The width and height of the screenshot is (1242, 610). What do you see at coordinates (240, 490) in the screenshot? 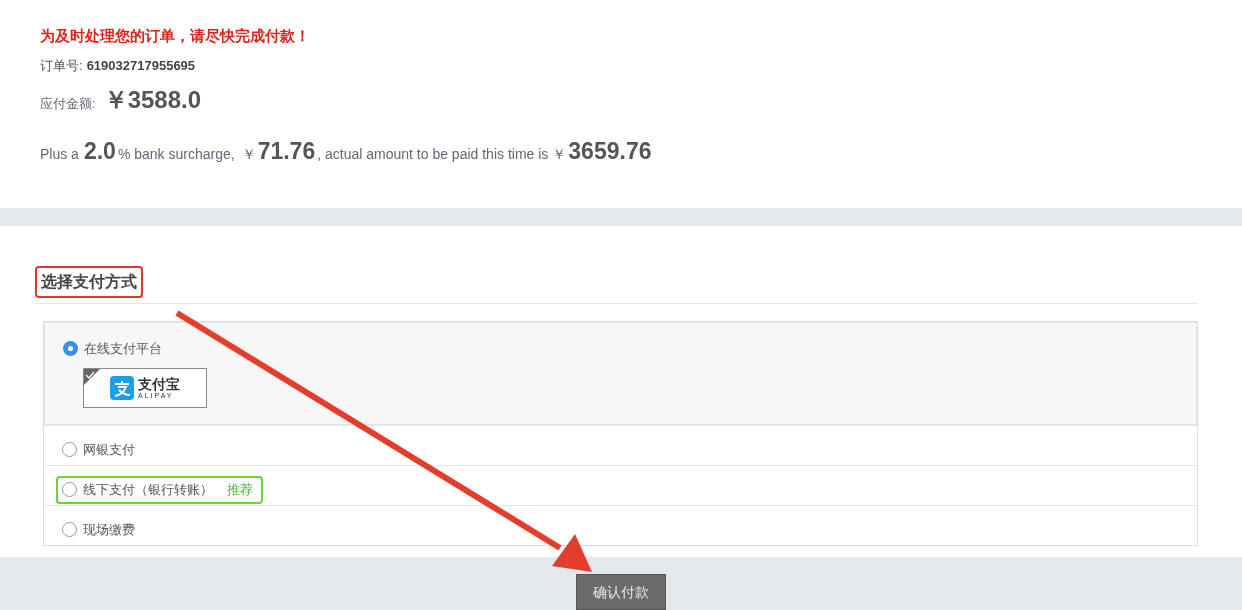
I see `recommended-tag: 推荐` at bounding box center [240, 490].